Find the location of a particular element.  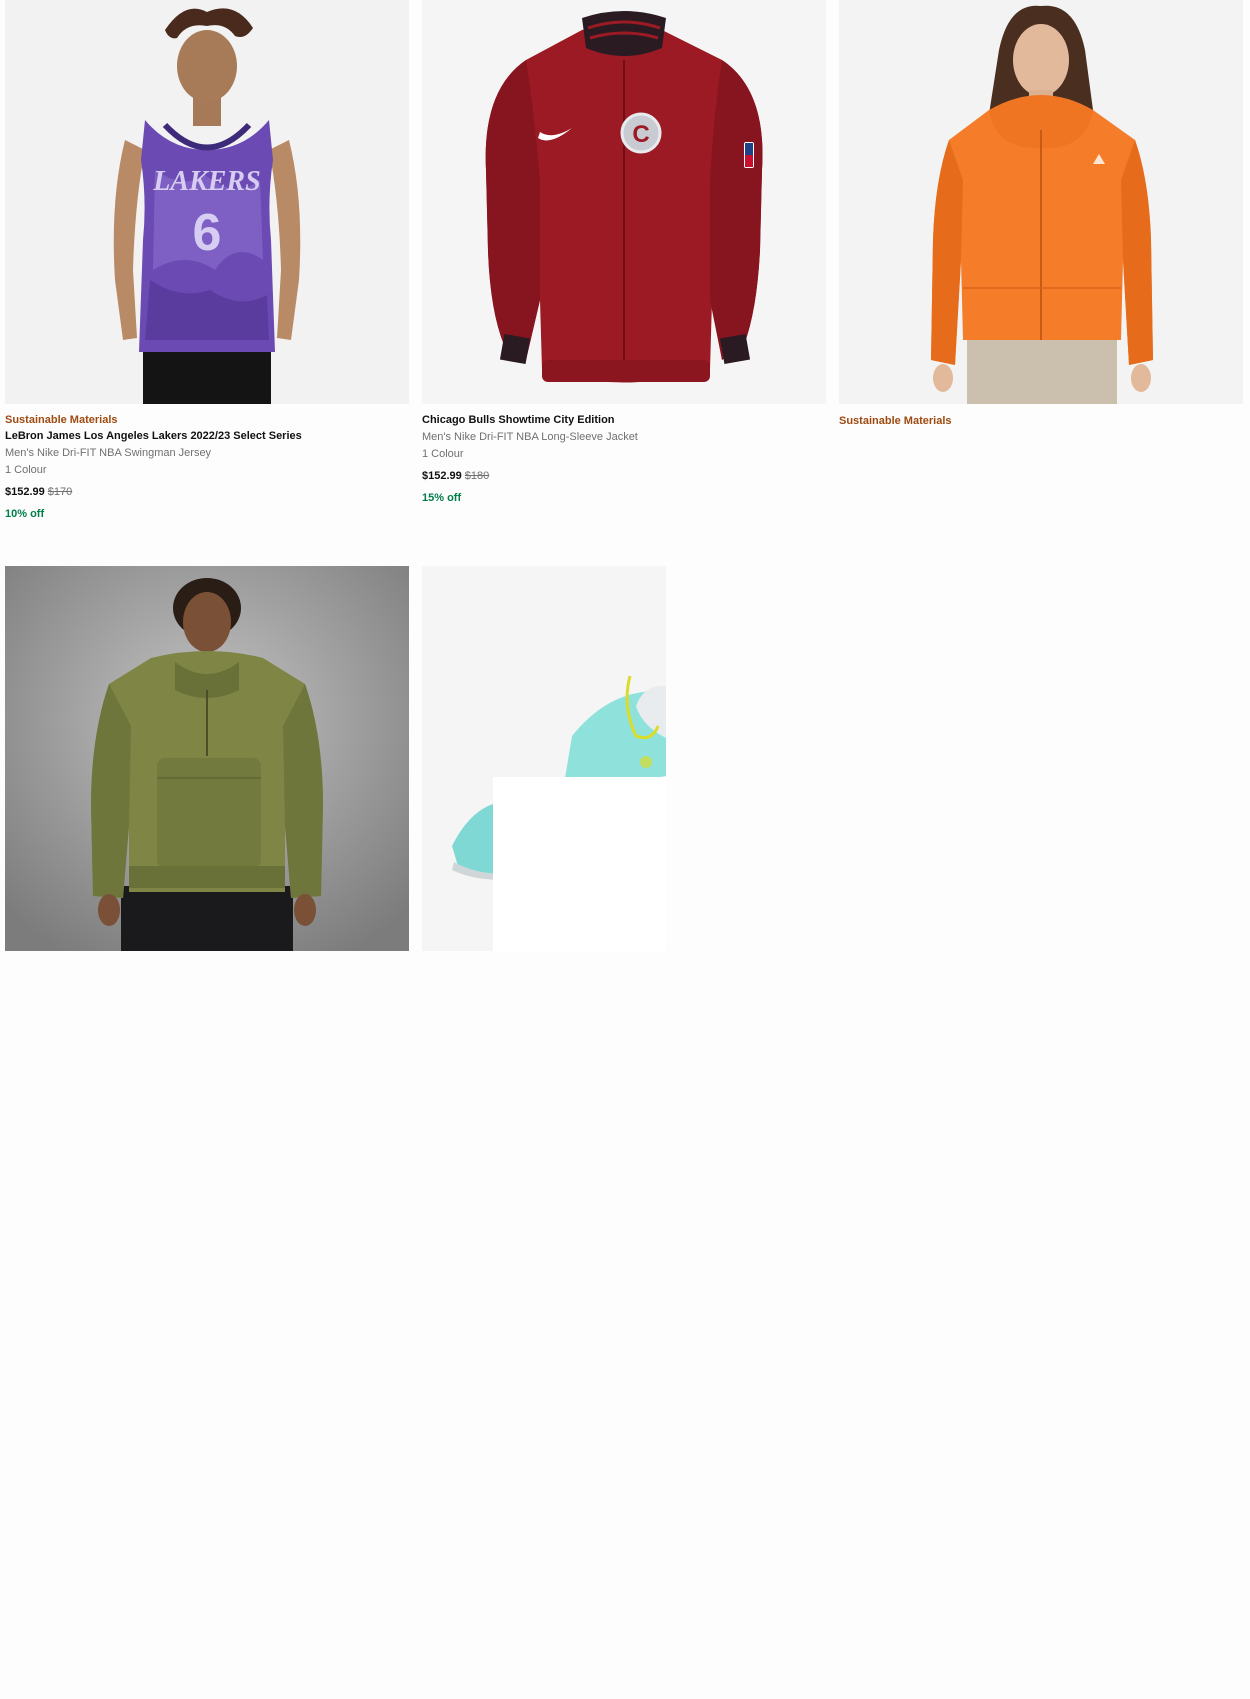

price: $152.99 $180 is located at coordinates (624, 480).